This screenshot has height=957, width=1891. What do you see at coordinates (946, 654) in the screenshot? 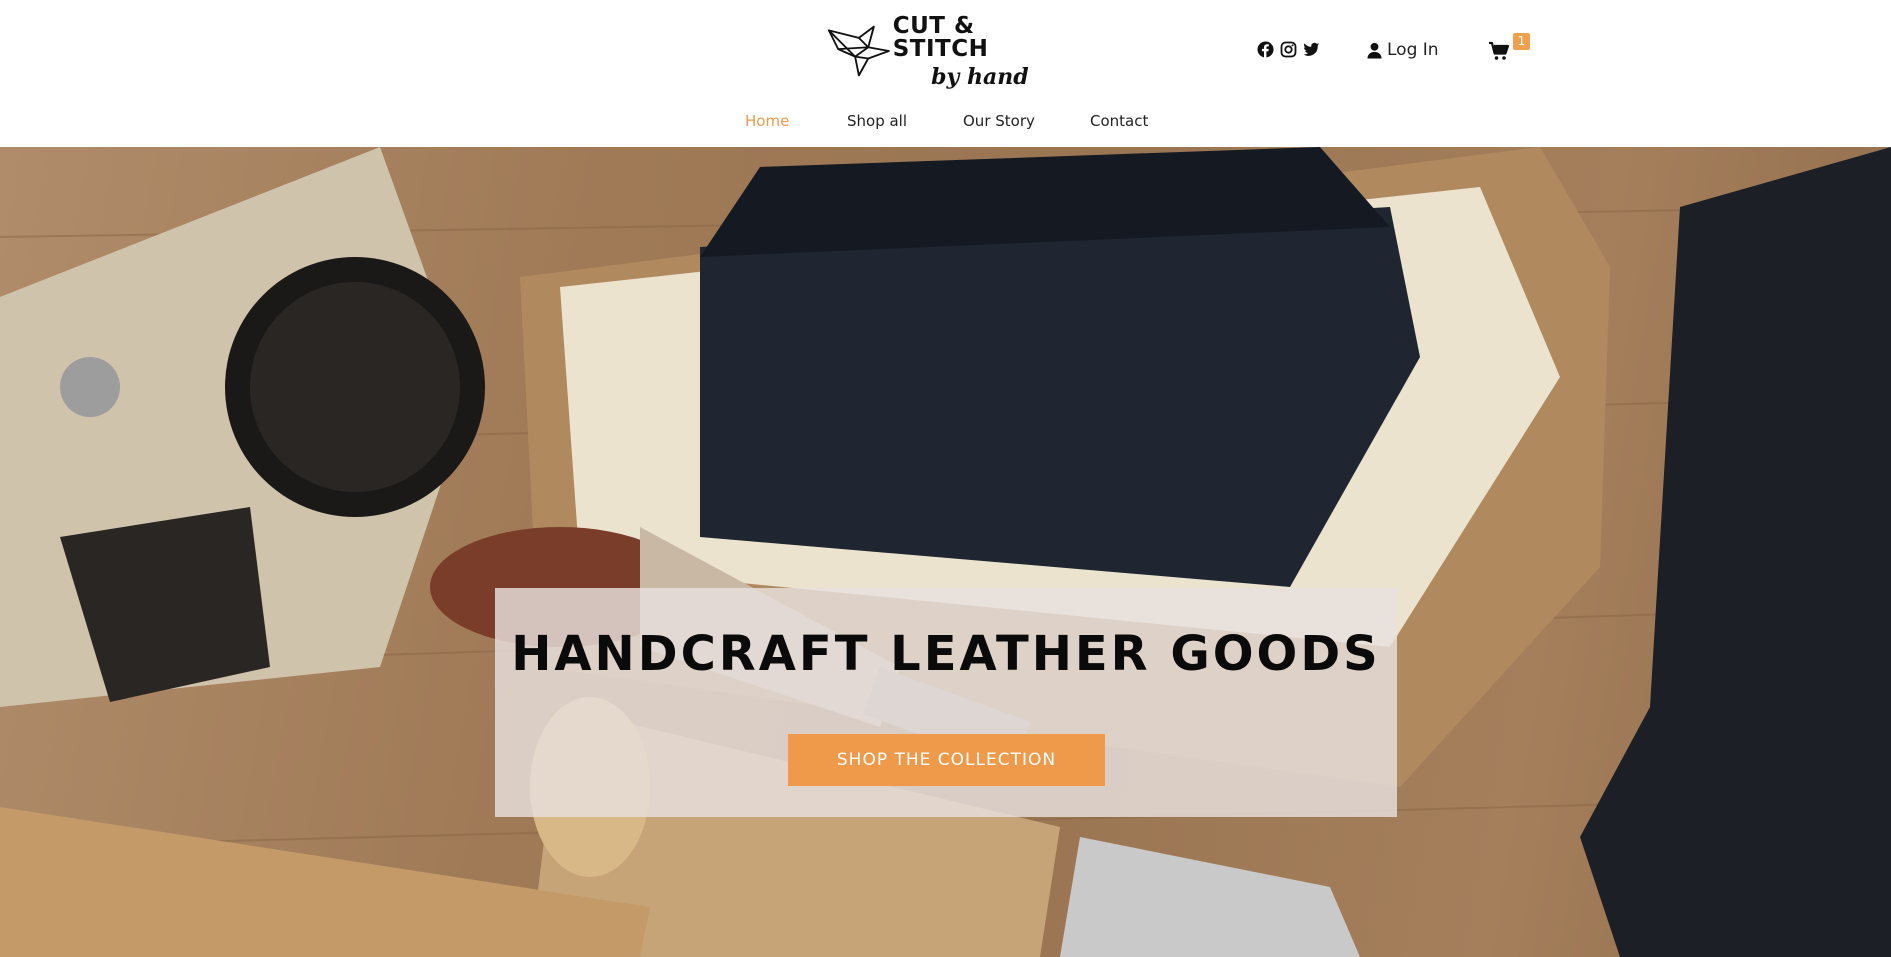
I see `hero-headline: HANDCRAFT LEATHER GOODS` at bounding box center [946, 654].